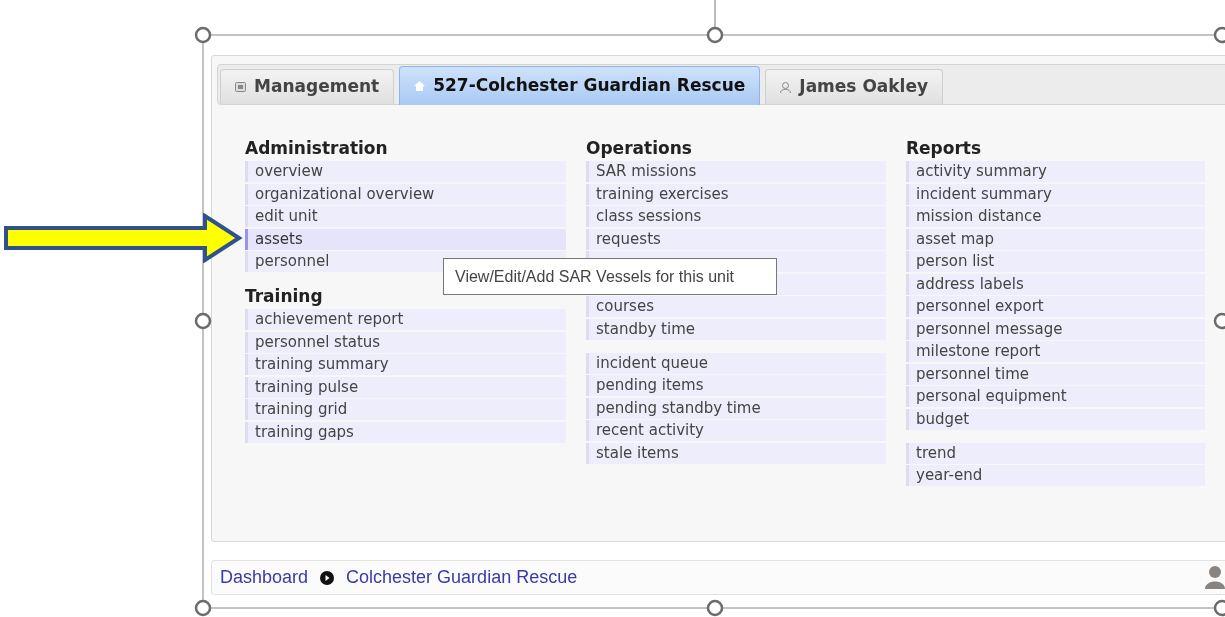 This screenshot has height=617, width=1225. I want to click on arrow-right-icon, so click(327, 577).